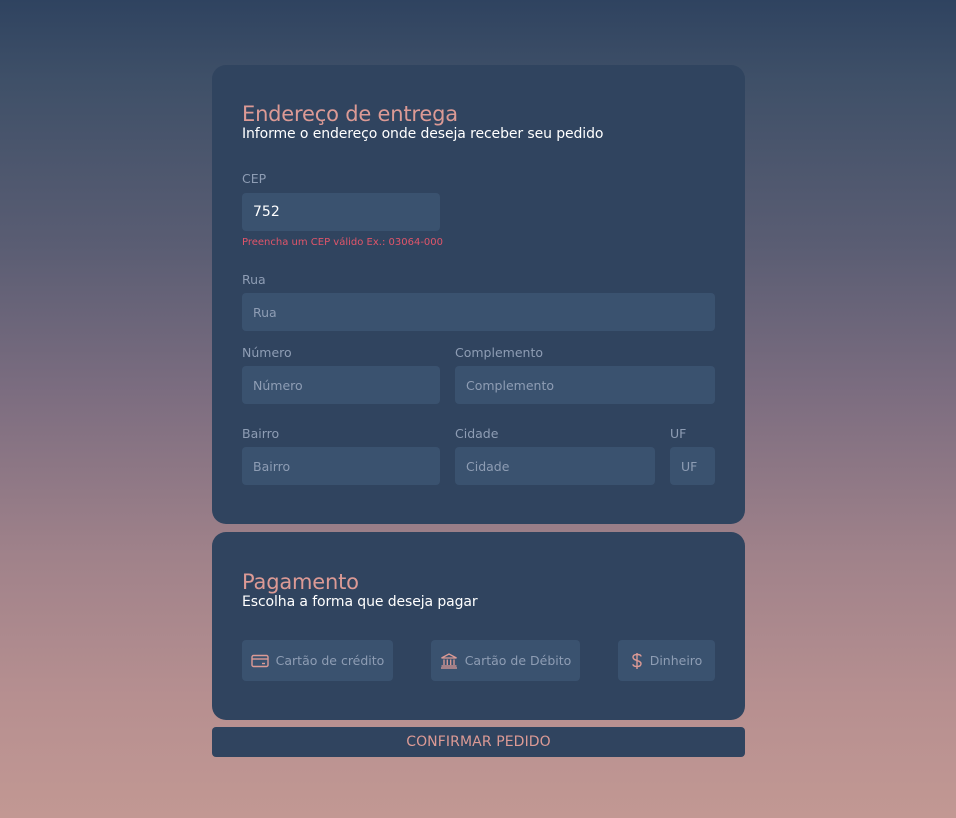 The image size is (956, 818). Describe the element at coordinates (267, 352) in the screenshot. I see `number-label: Número` at that location.